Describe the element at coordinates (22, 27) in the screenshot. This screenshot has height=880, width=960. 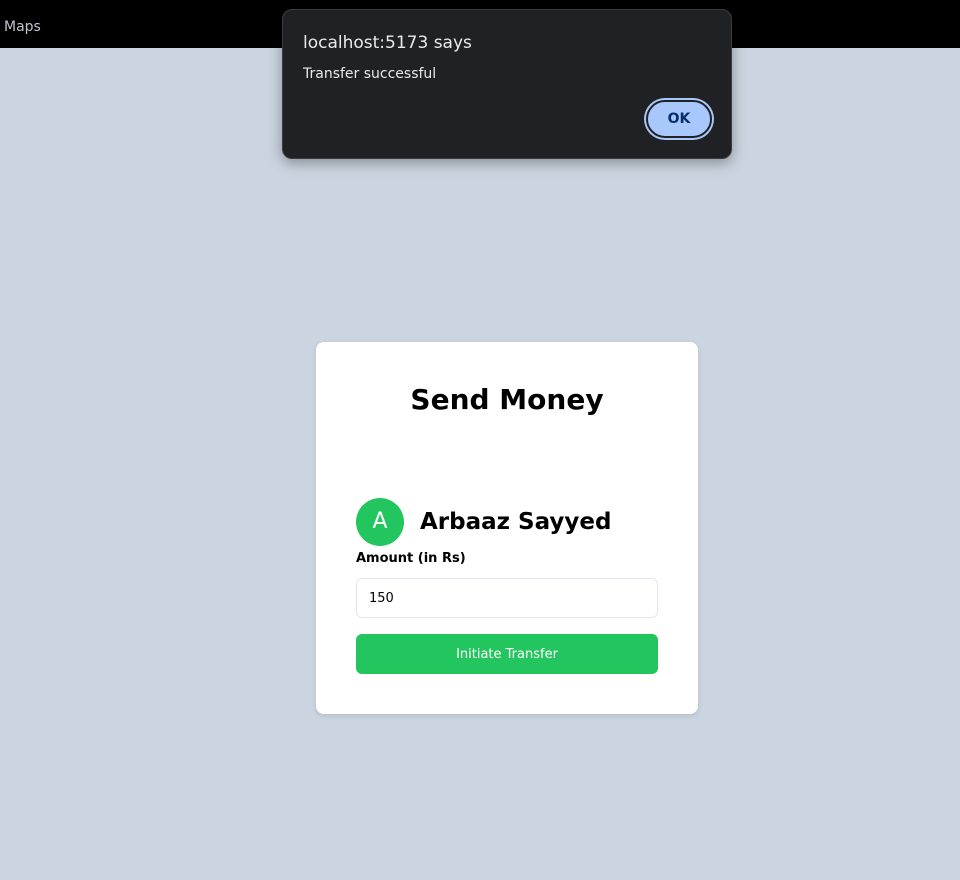
I see `bookmark-maps: Maps` at that location.